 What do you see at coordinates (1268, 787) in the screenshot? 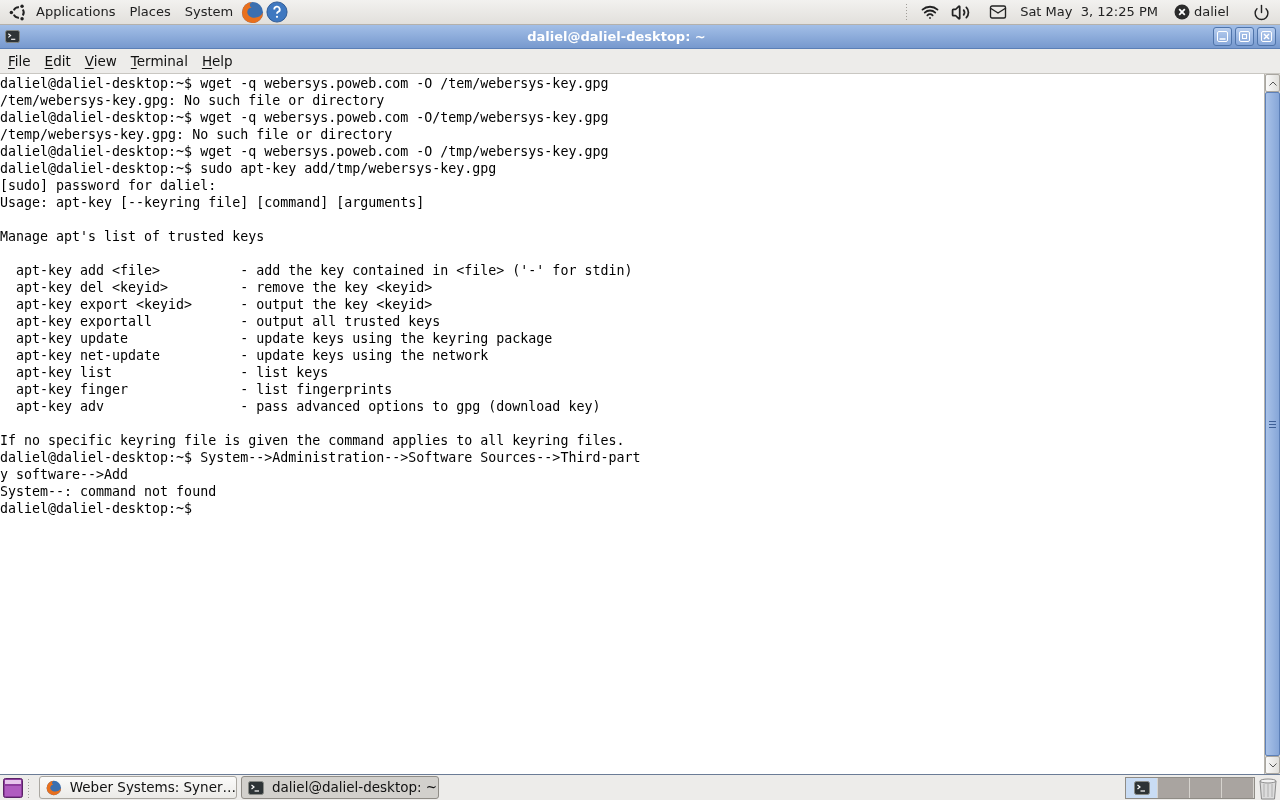
I see `trash-icon` at bounding box center [1268, 787].